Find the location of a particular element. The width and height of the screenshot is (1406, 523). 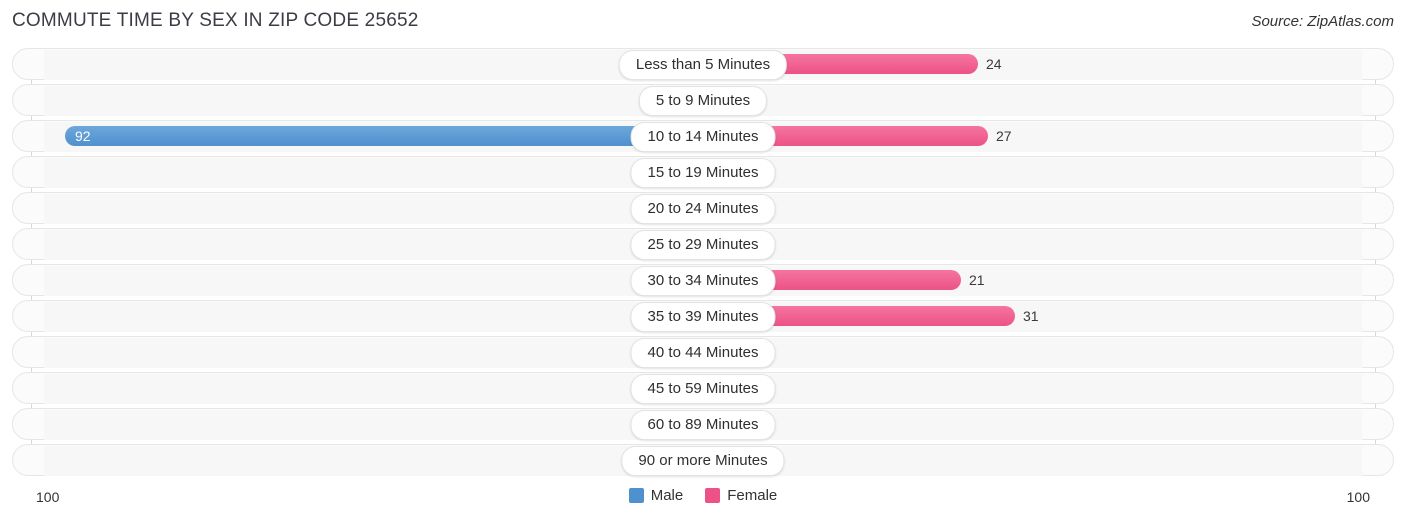

female-swatch-icon is located at coordinates (713, 495).